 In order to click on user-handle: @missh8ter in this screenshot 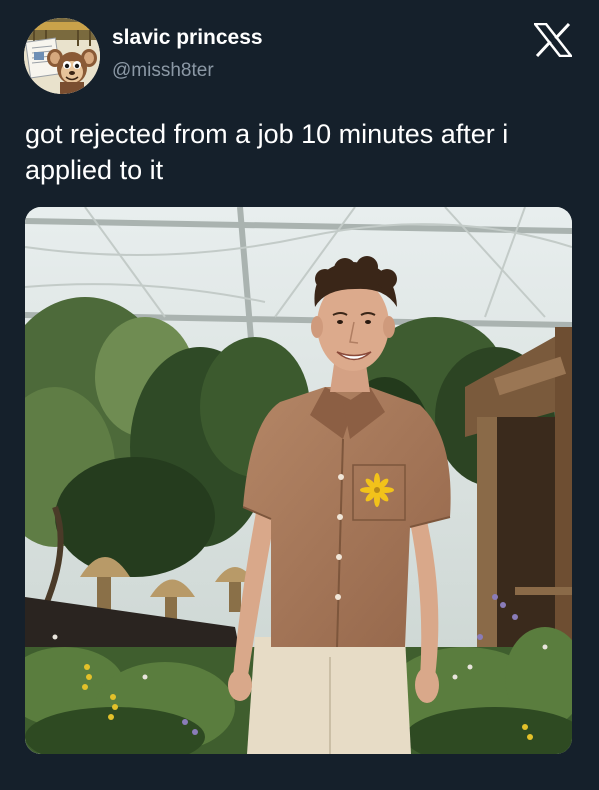, I will do `click(163, 71)`.